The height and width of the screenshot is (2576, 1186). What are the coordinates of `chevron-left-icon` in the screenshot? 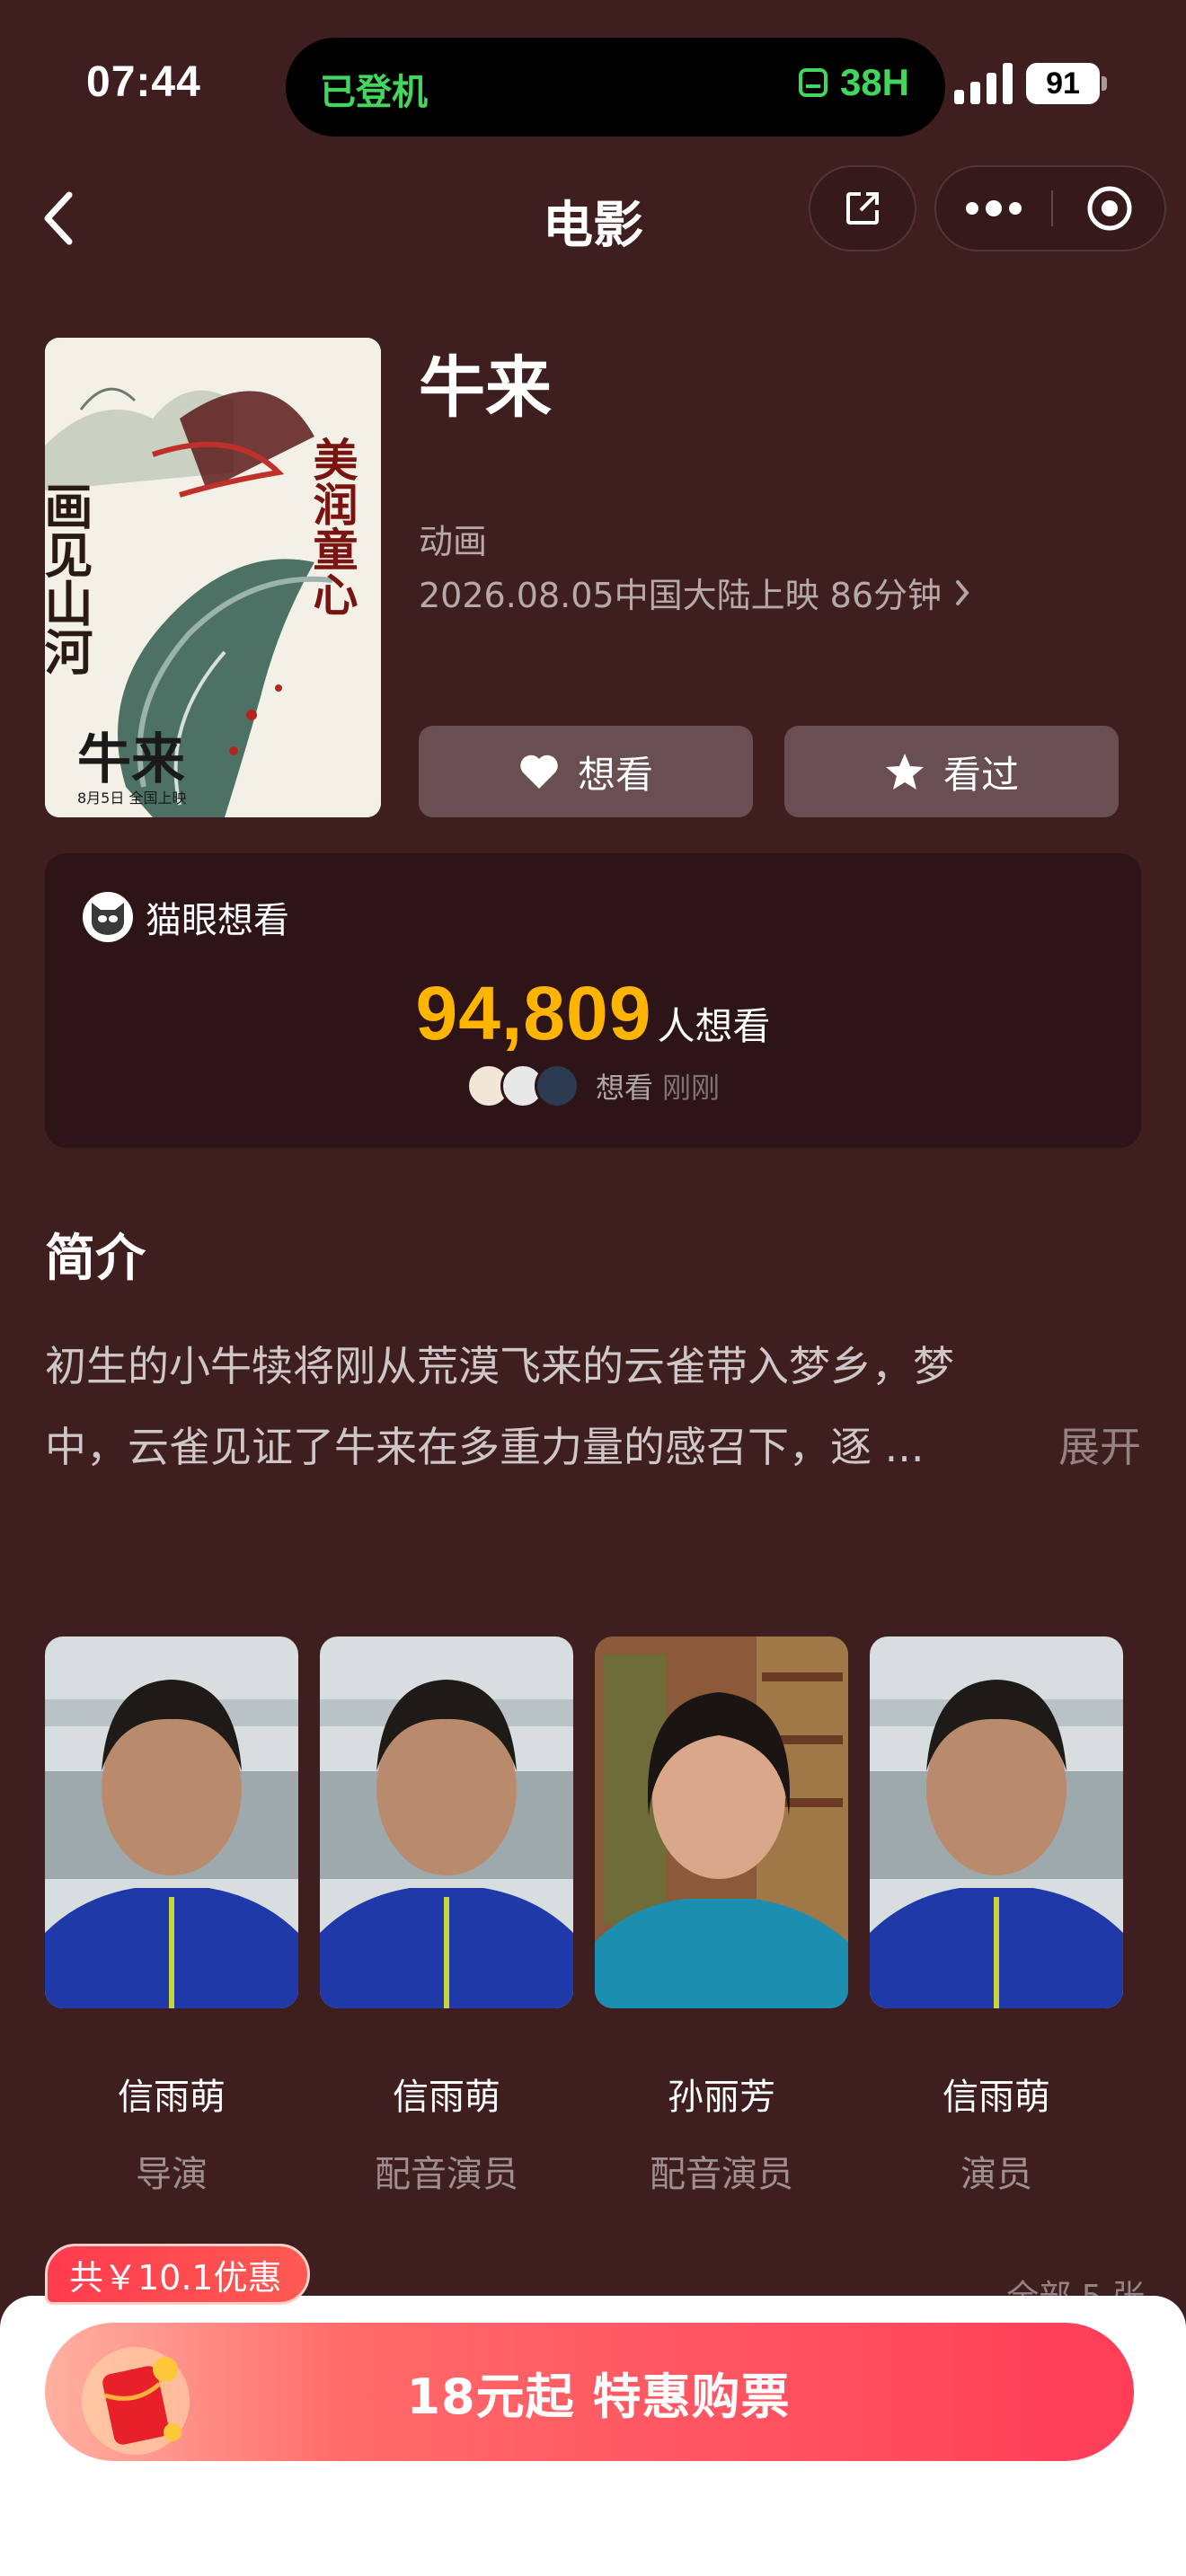 It's located at (58, 218).